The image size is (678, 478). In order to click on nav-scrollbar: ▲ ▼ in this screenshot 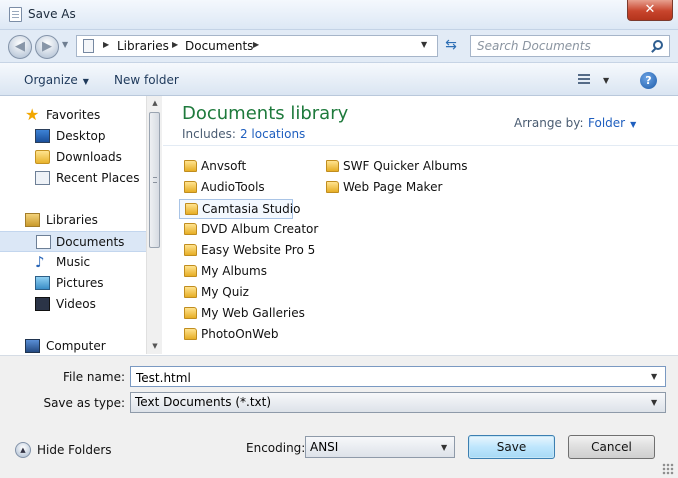, I will do `click(154, 225)`.